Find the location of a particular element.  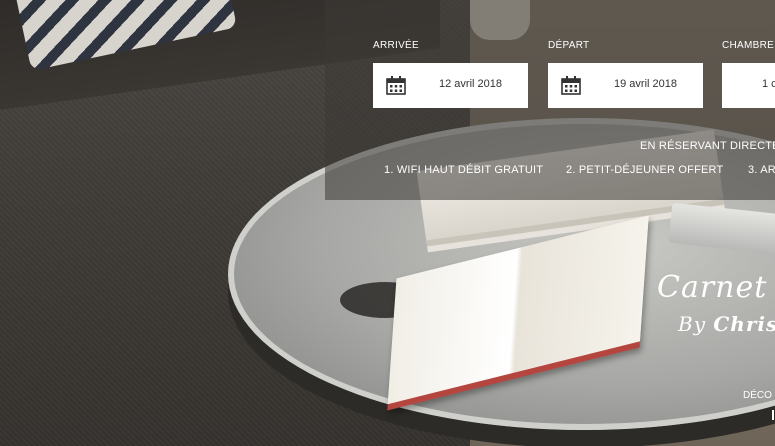

byline-by: By is located at coordinates (692, 324).